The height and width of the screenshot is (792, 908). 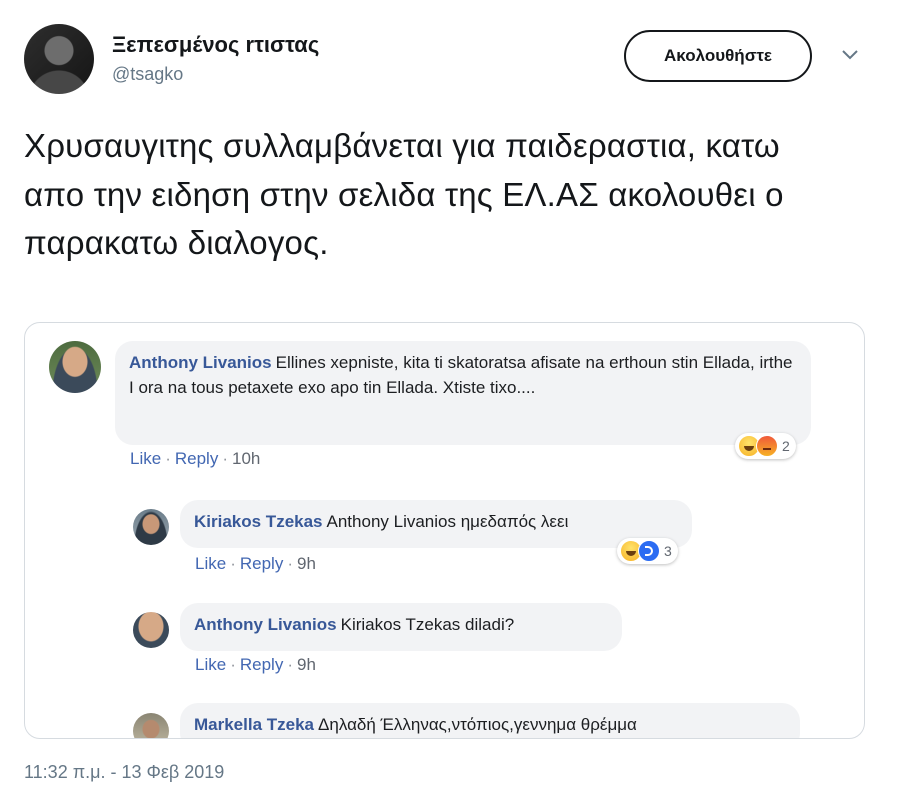 What do you see at coordinates (246, 458) in the screenshot?
I see `comment-time: 10h` at bounding box center [246, 458].